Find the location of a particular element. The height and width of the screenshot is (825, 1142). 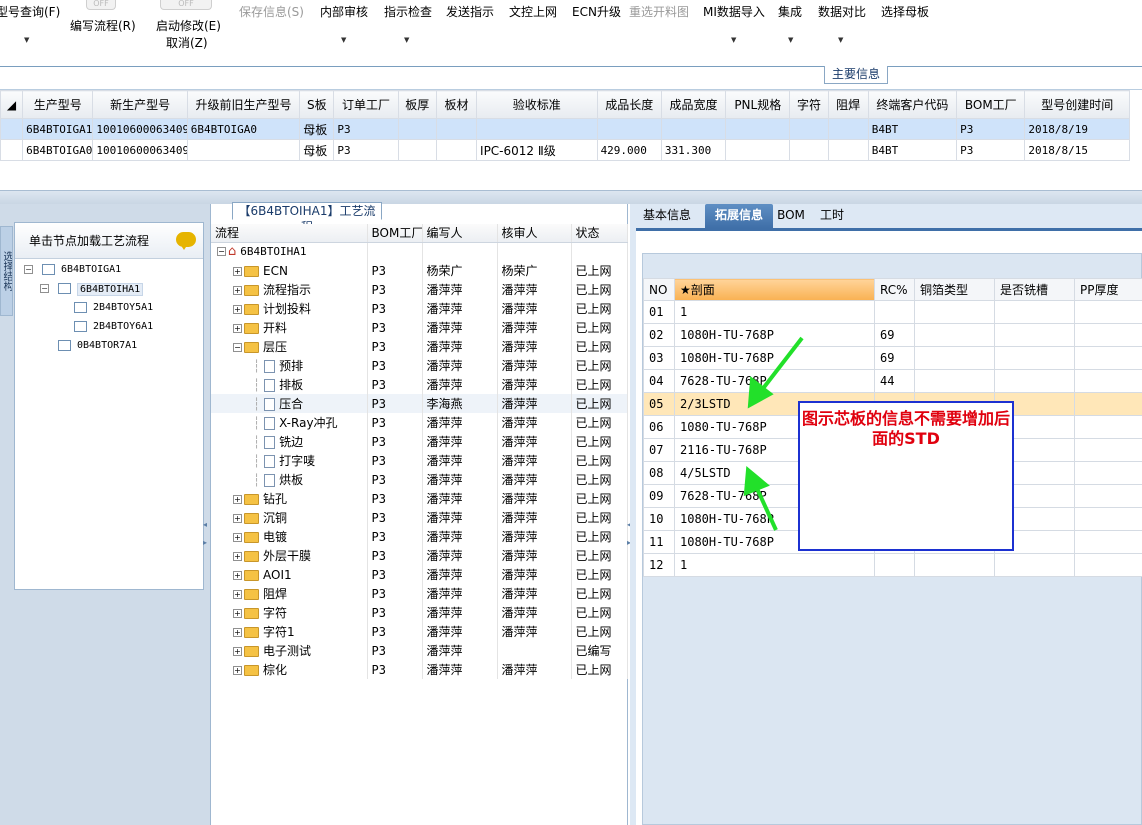

flow-row: ┆ 排板 P3 潘萍萍 潘萍萍 已上网 is located at coordinates (419, 384).